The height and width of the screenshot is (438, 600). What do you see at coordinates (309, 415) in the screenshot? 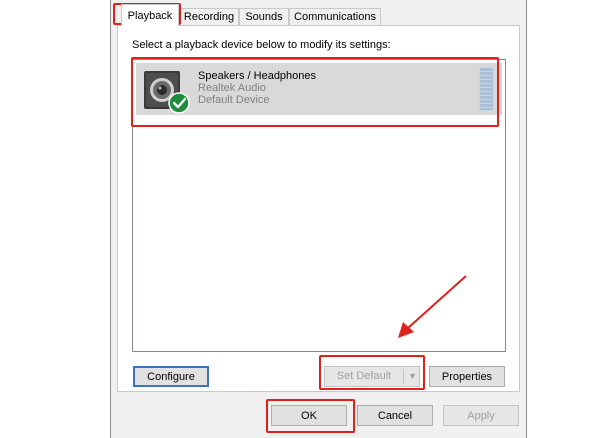
I see `ok-button: OK` at bounding box center [309, 415].